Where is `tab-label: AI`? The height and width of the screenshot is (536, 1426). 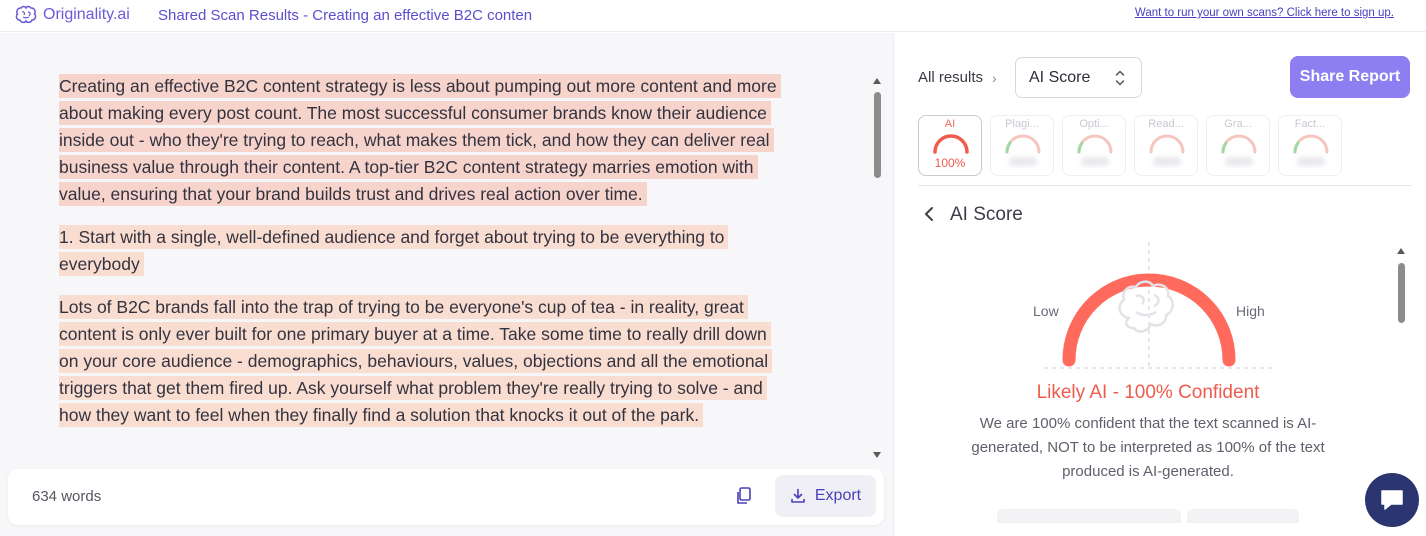 tab-label: AI is located at coordinates (950, 124).